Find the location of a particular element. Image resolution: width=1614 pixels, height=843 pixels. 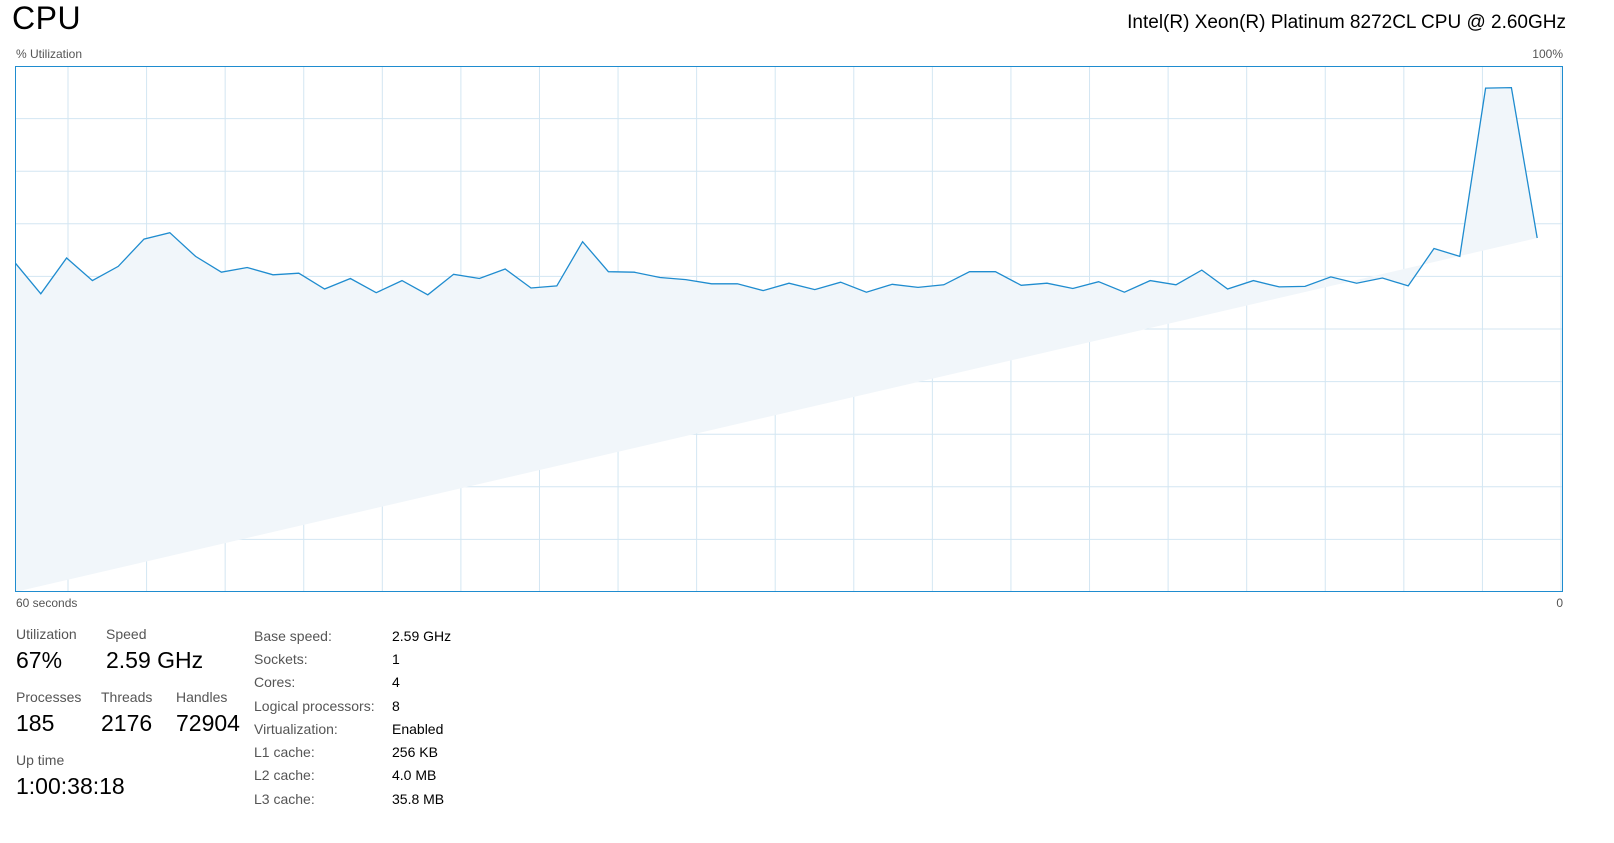

utilization-stat: Utilization 67% is located at coordinates (46, 650).